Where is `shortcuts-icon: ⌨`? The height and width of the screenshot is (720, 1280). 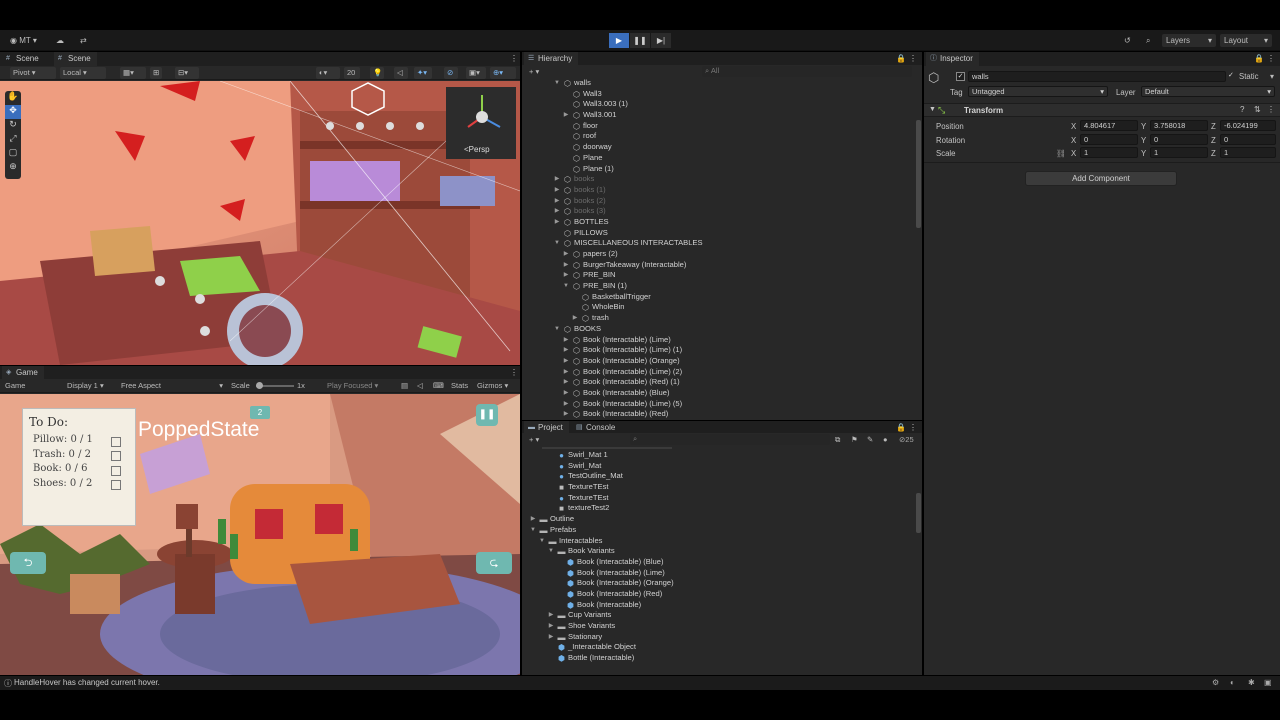 shortcuts-icon: ⌨ is located at coordinates (438, 386).